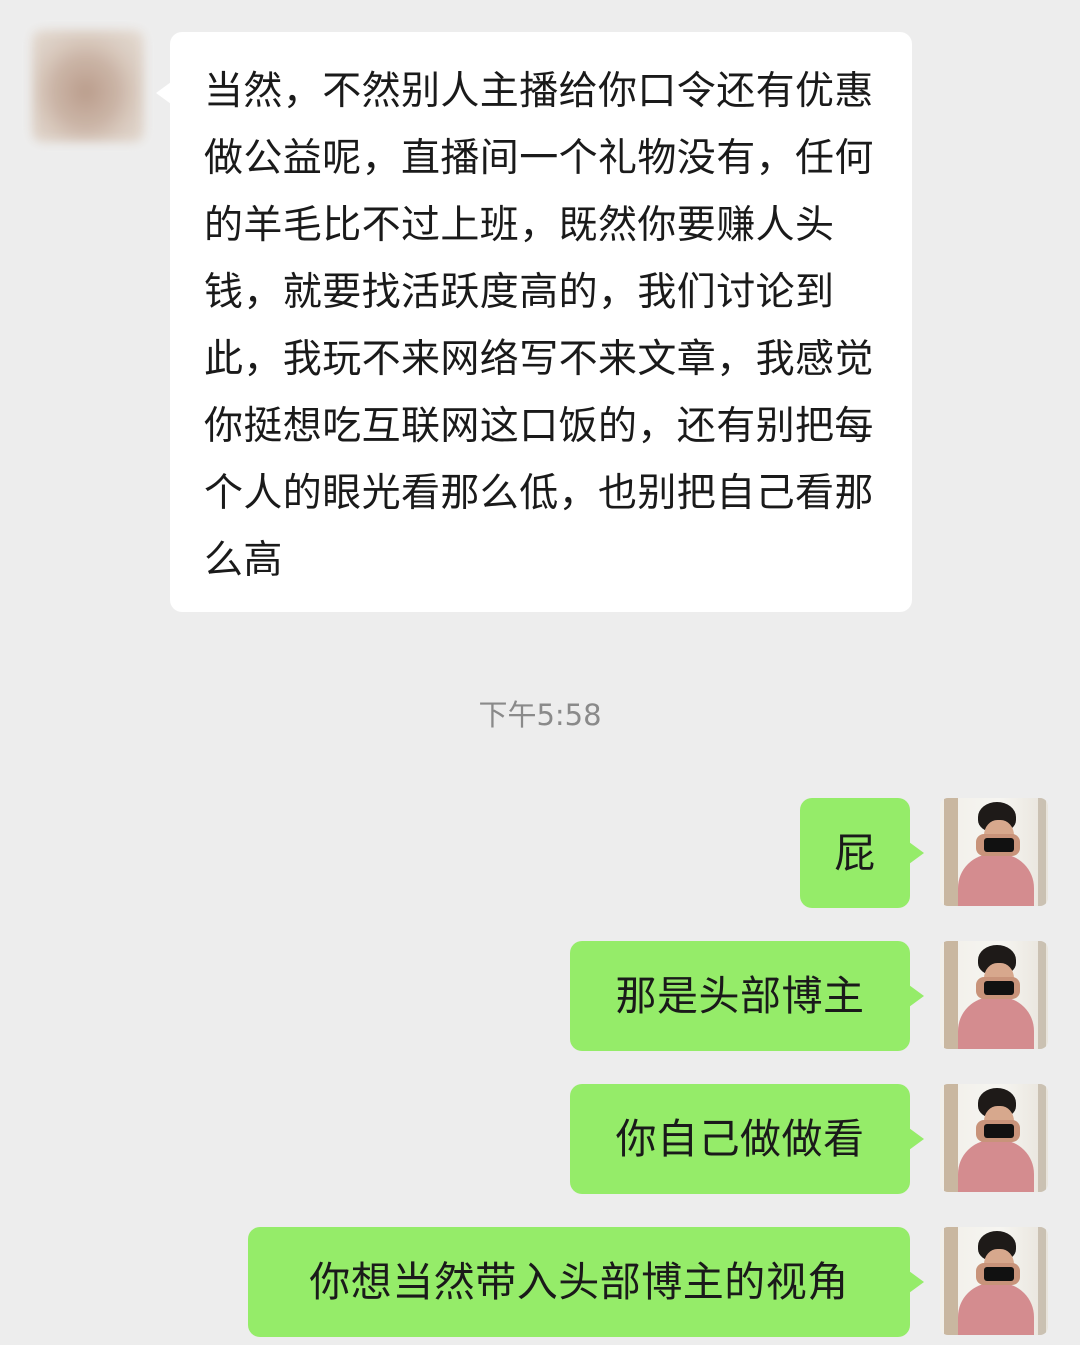 The image size is (1080, 1345). I want to click on outgoing-message-text: 那是头部博主, so click(740, 996).